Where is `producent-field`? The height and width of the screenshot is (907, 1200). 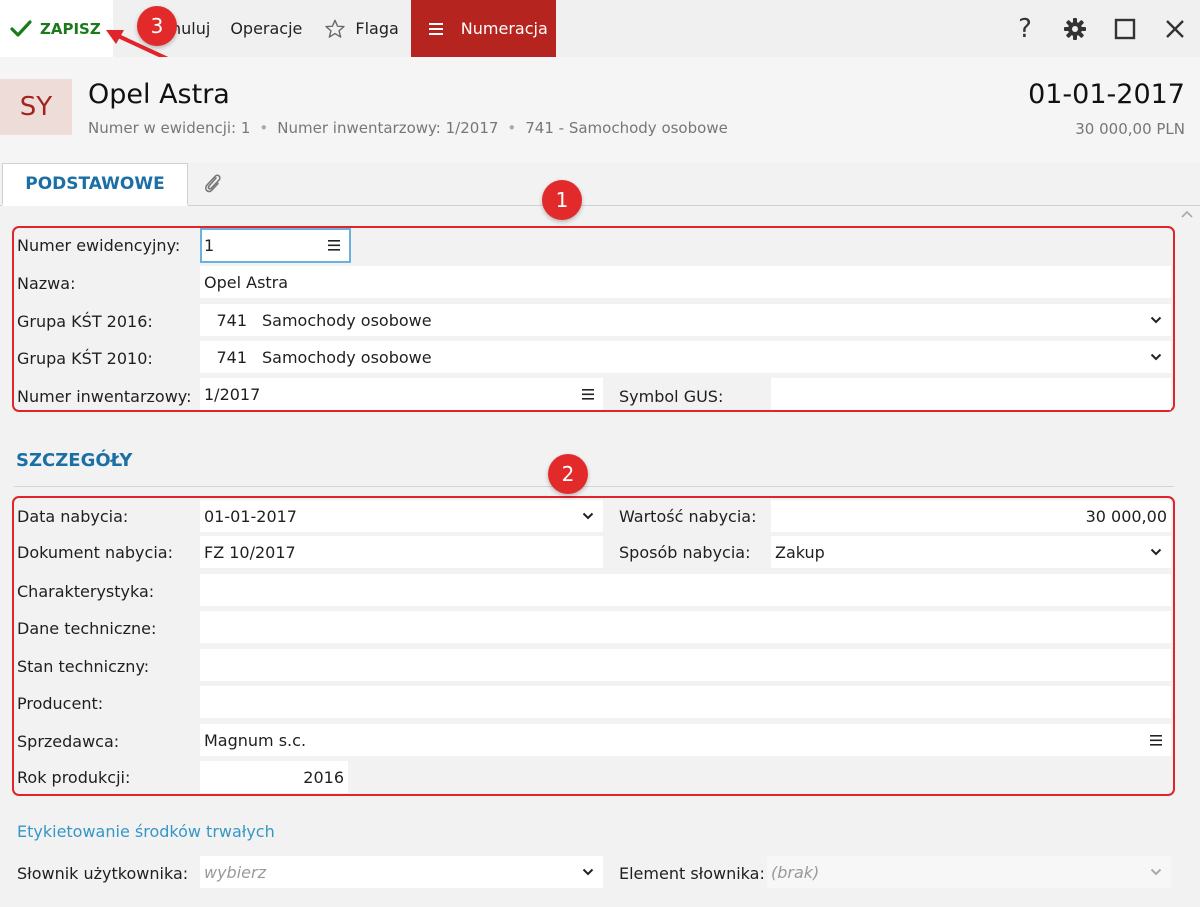 producent-field is located at coordinates (685, 702).